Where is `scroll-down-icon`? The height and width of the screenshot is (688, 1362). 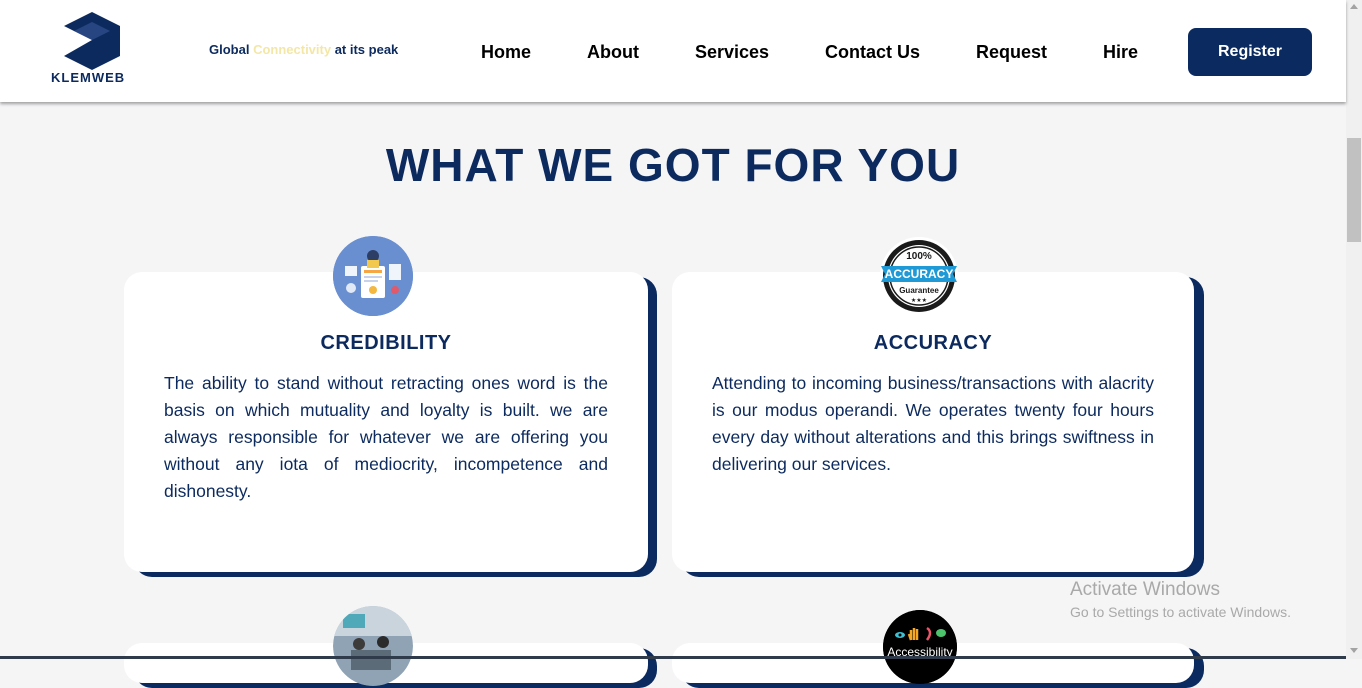
scroll-down-icon is located at coordinates (1354, 650).